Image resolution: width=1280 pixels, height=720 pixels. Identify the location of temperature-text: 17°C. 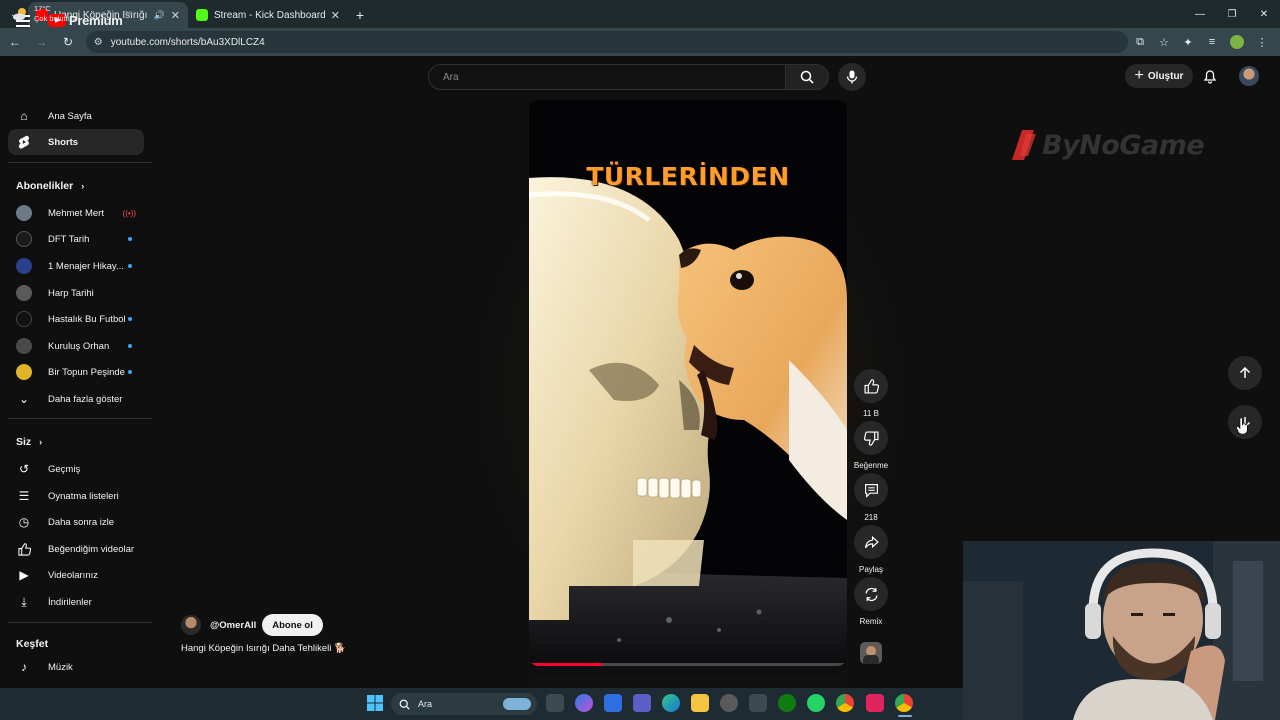
(42, 8).